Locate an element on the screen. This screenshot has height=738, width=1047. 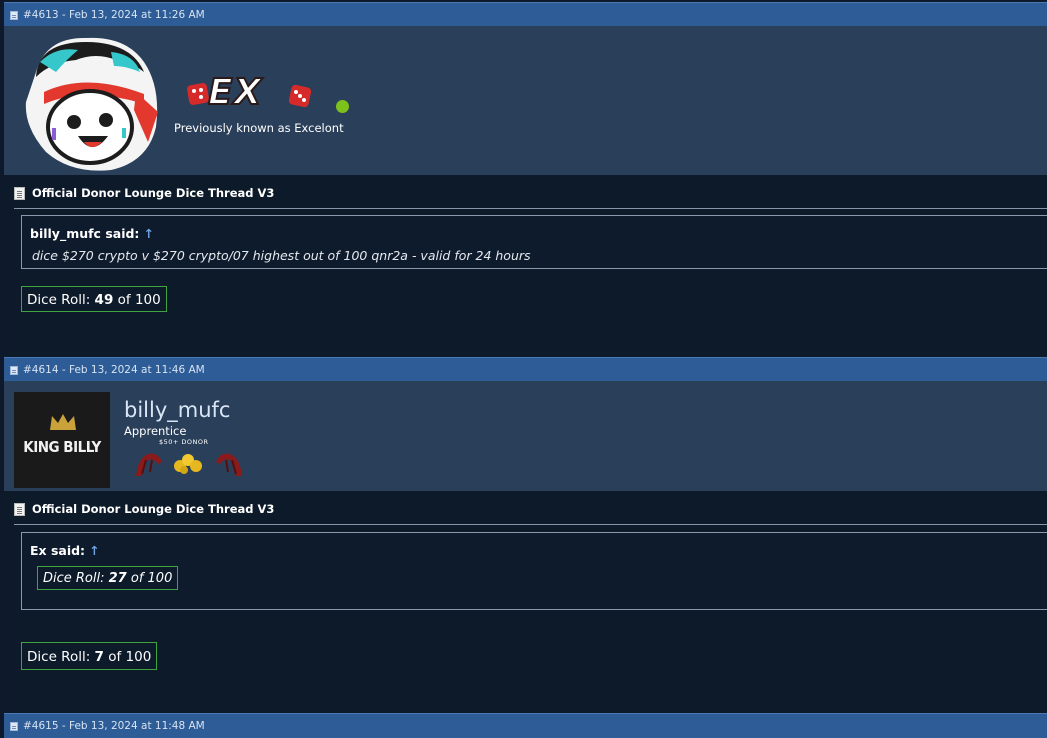
avatar: KING BILLY is located at coordinates (62, 440).